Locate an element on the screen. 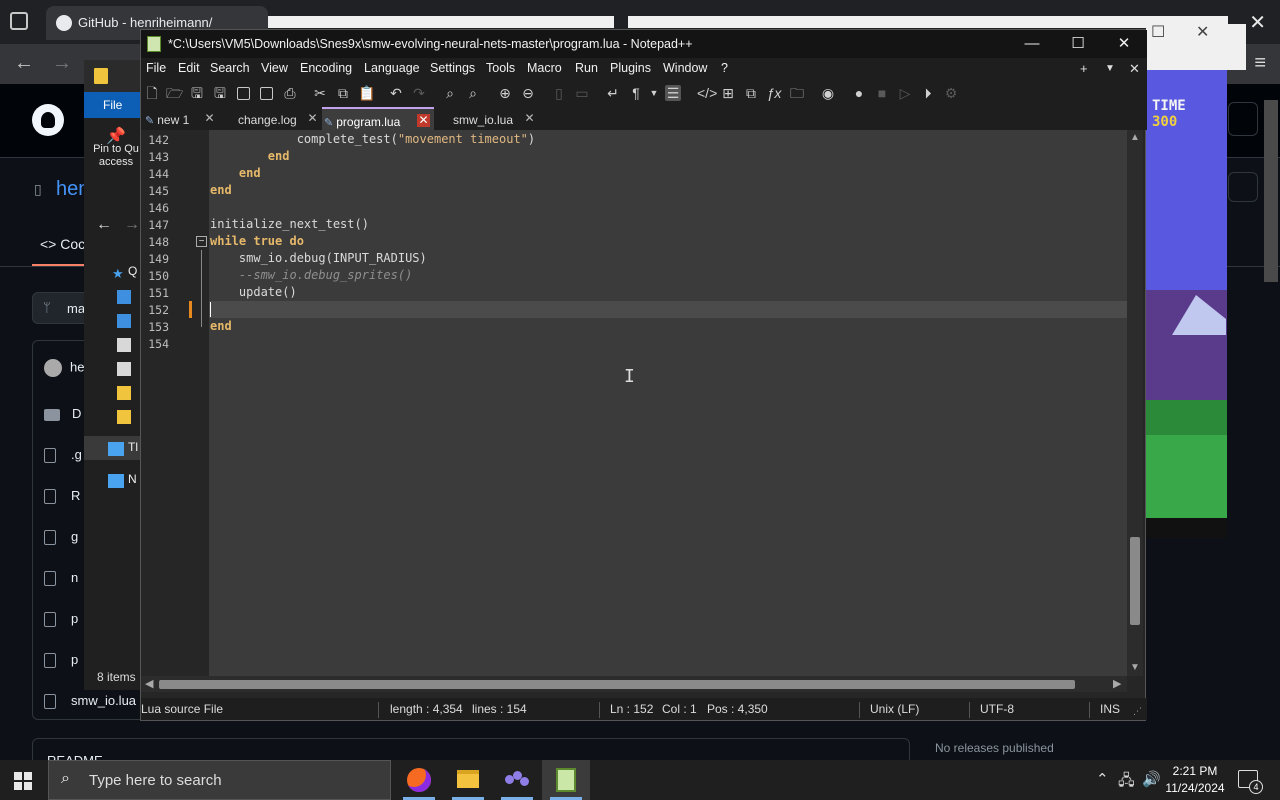 The width and height of the screenshot is (1280, 800). show-symbol-dropdown-icon: ▼ is located at coordinates (654, 93).